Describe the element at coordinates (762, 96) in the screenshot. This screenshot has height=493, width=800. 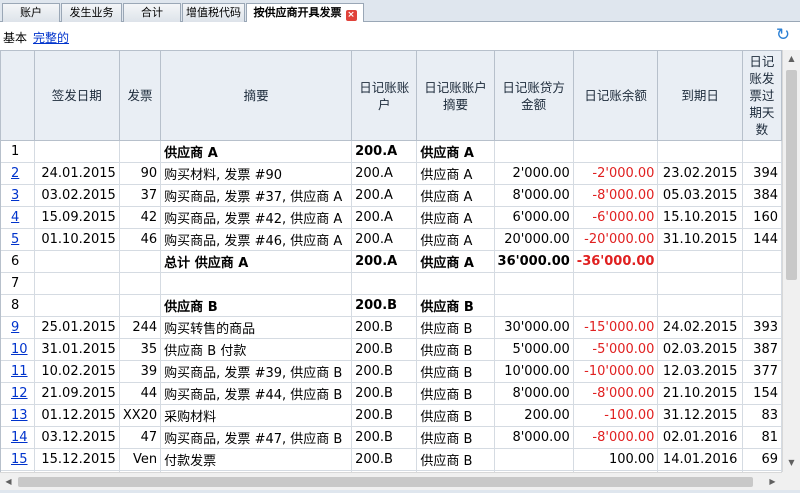
I see `column-header-days-overdue: 日记账发票过期天数` at that location.